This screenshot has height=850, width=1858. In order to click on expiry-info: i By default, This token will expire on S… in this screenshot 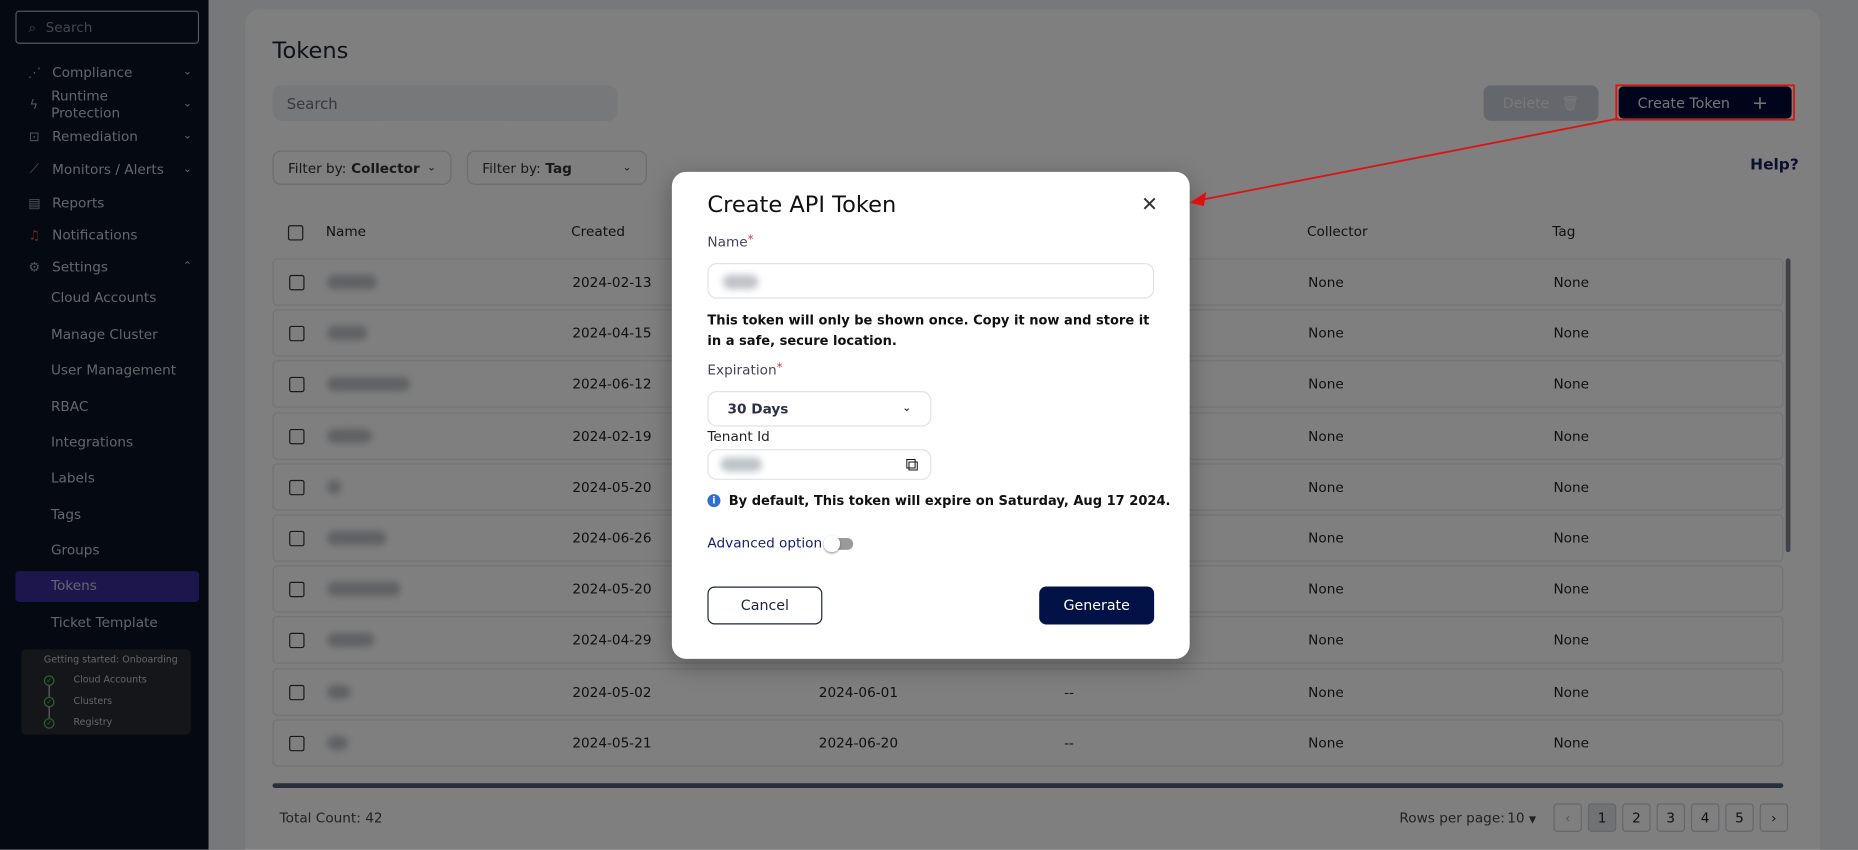, I will do `click(938, 501)`.